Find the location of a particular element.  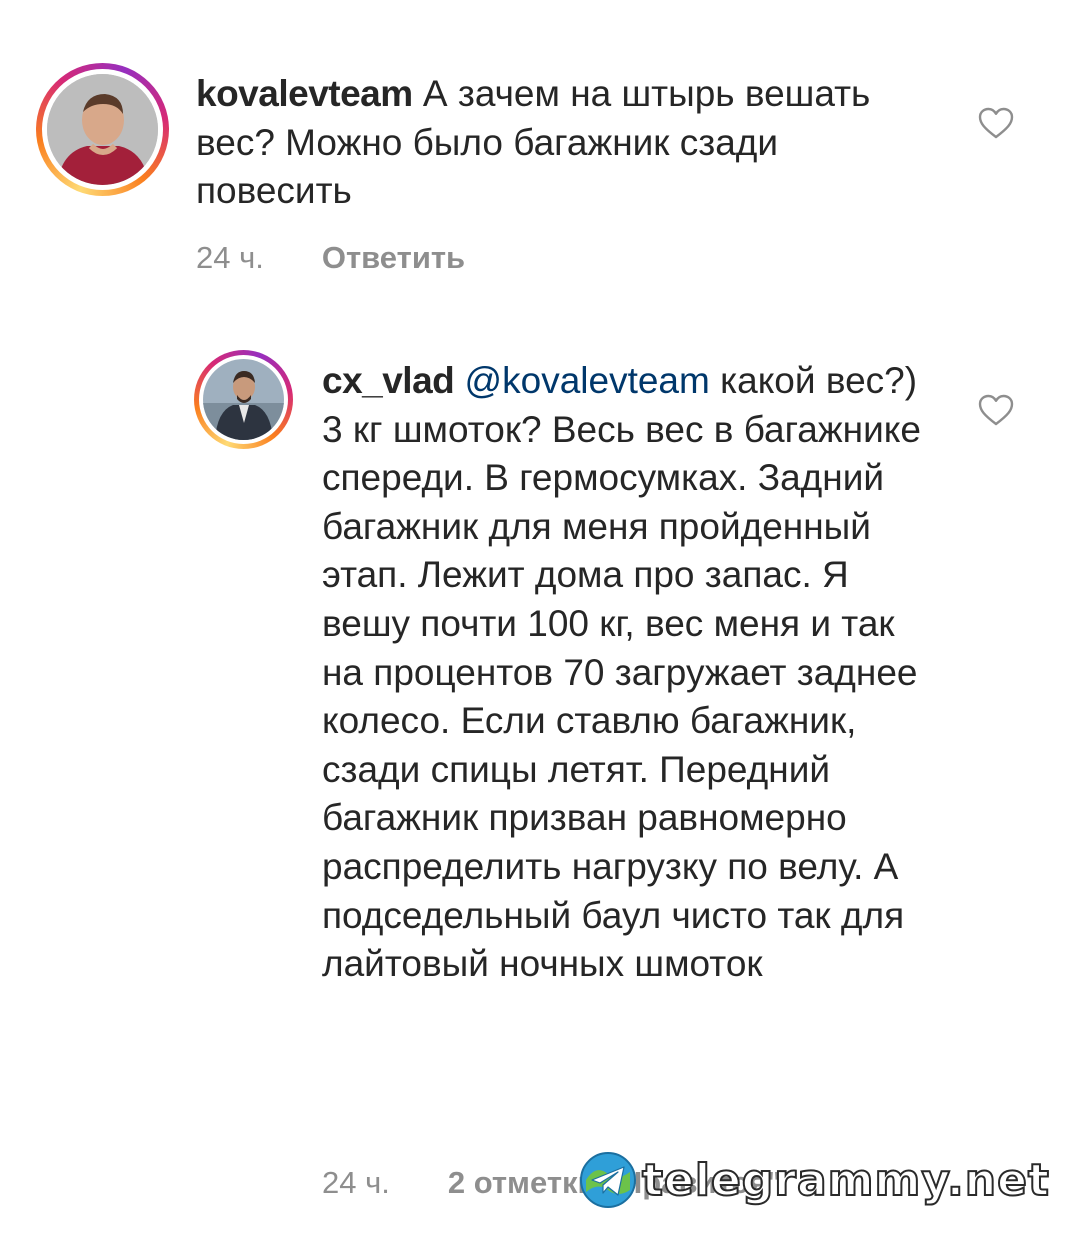

person-avatar-icon is located at coordinates (243, 399).